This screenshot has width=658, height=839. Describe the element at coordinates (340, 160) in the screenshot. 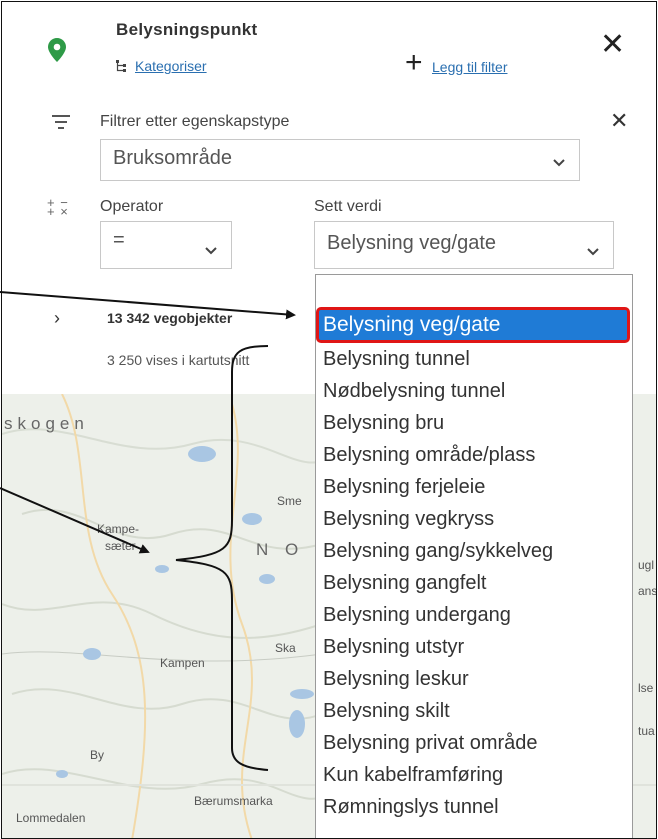

I see `property-type-select: Bruksområde` at that location.